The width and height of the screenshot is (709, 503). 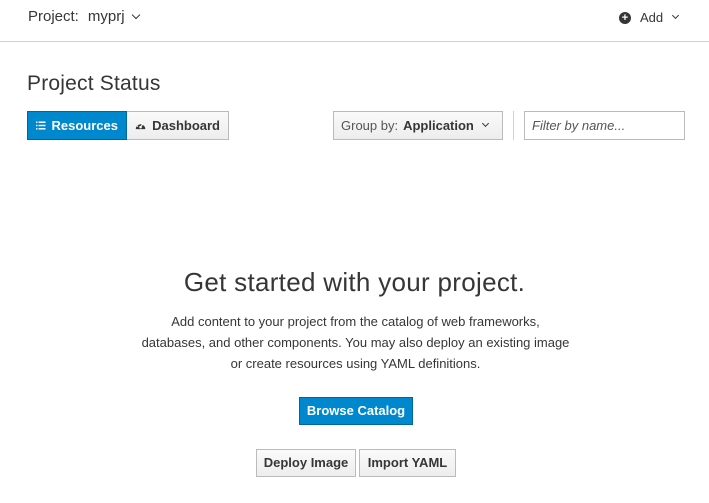 I want to click on dashboard-label: Dashboard, so click(x=186, y=125).